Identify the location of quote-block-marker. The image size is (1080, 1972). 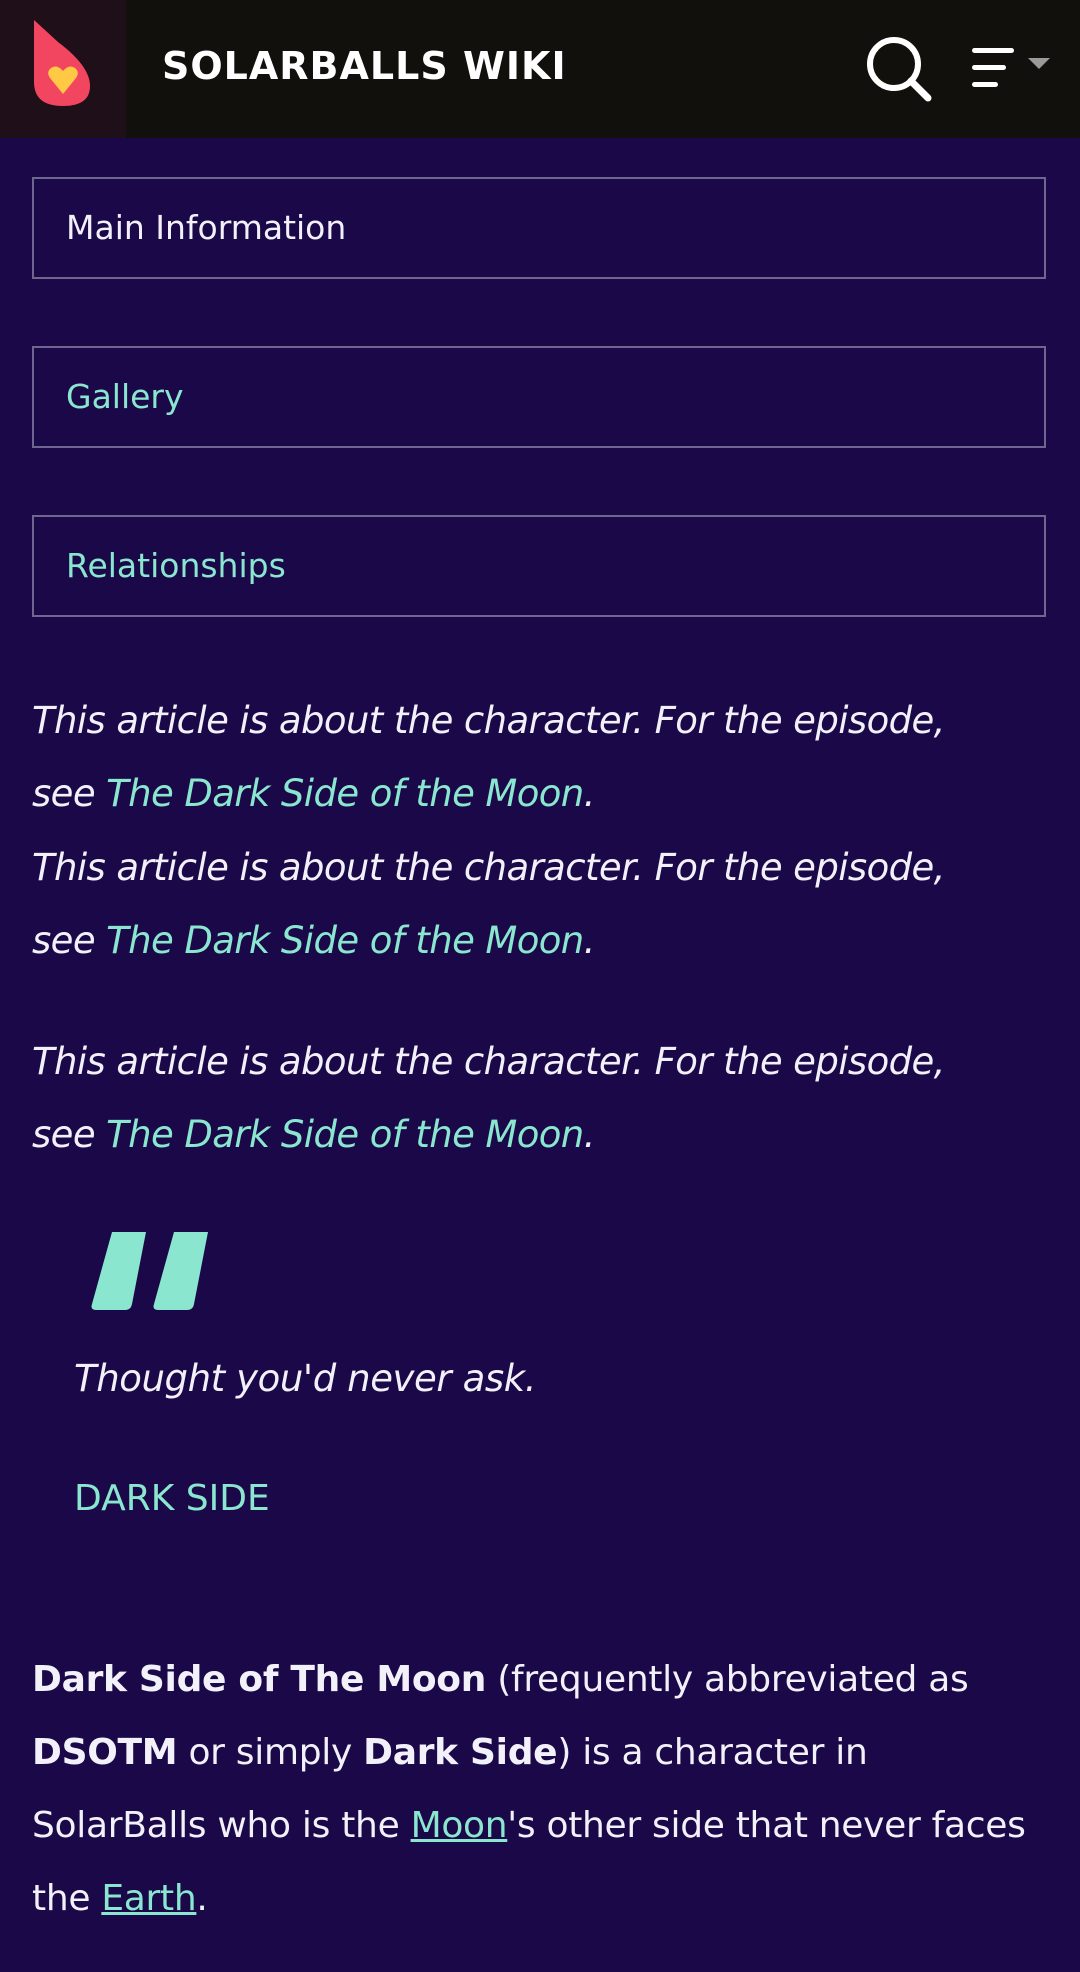
(152, 1274).